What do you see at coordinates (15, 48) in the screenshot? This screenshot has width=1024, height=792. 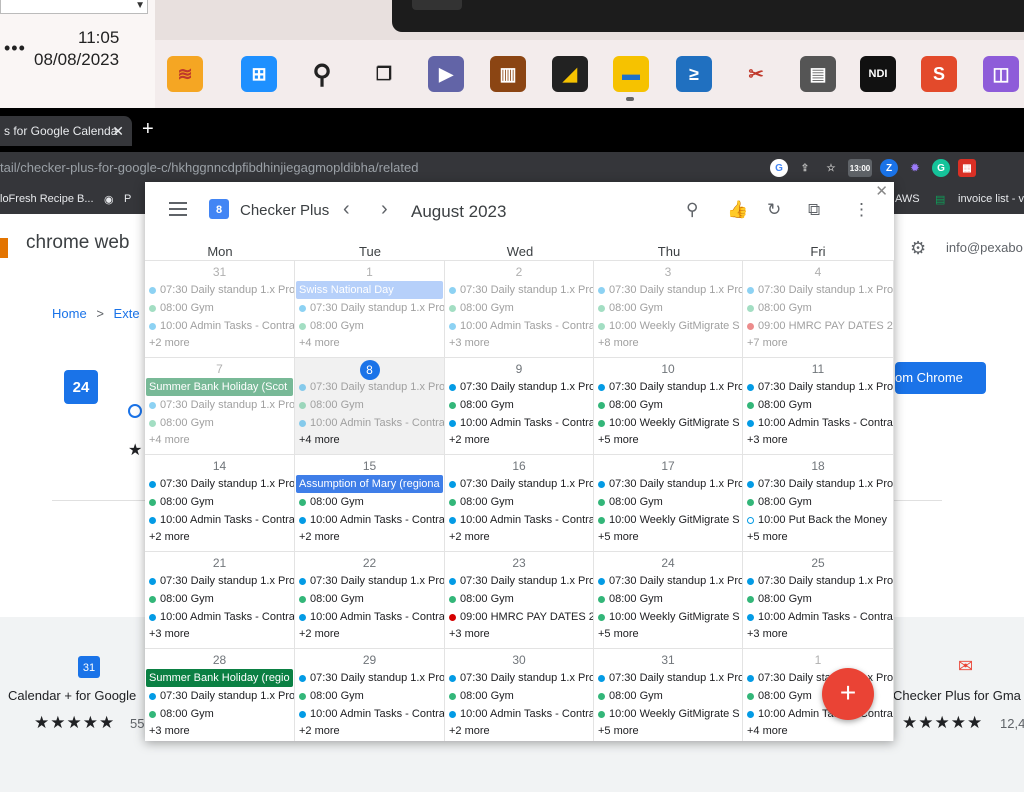 I see `overflow-dots-icon: •••` at bounding box center [15, 48].